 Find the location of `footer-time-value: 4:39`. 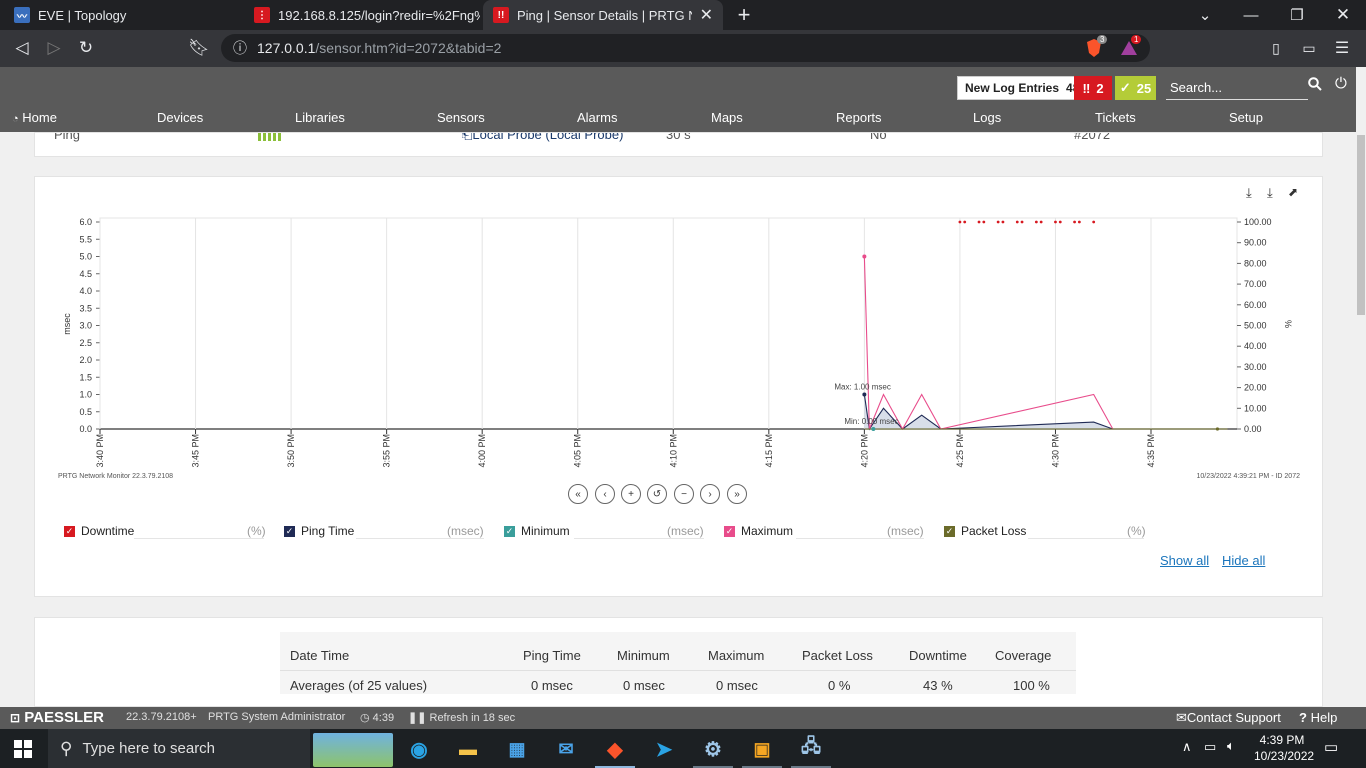

footer-time-value: 4:39 is located at coordinates (383, 718).